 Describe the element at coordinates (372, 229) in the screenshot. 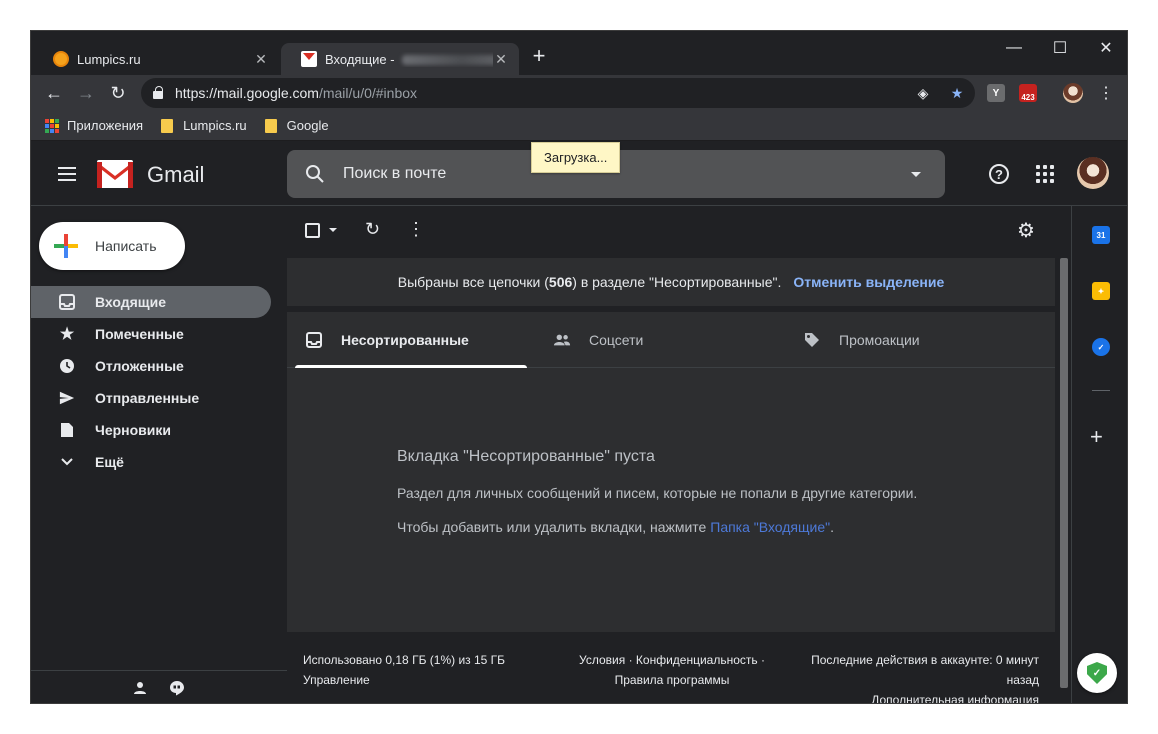

I see `refresh-icon: ↻` at that location.